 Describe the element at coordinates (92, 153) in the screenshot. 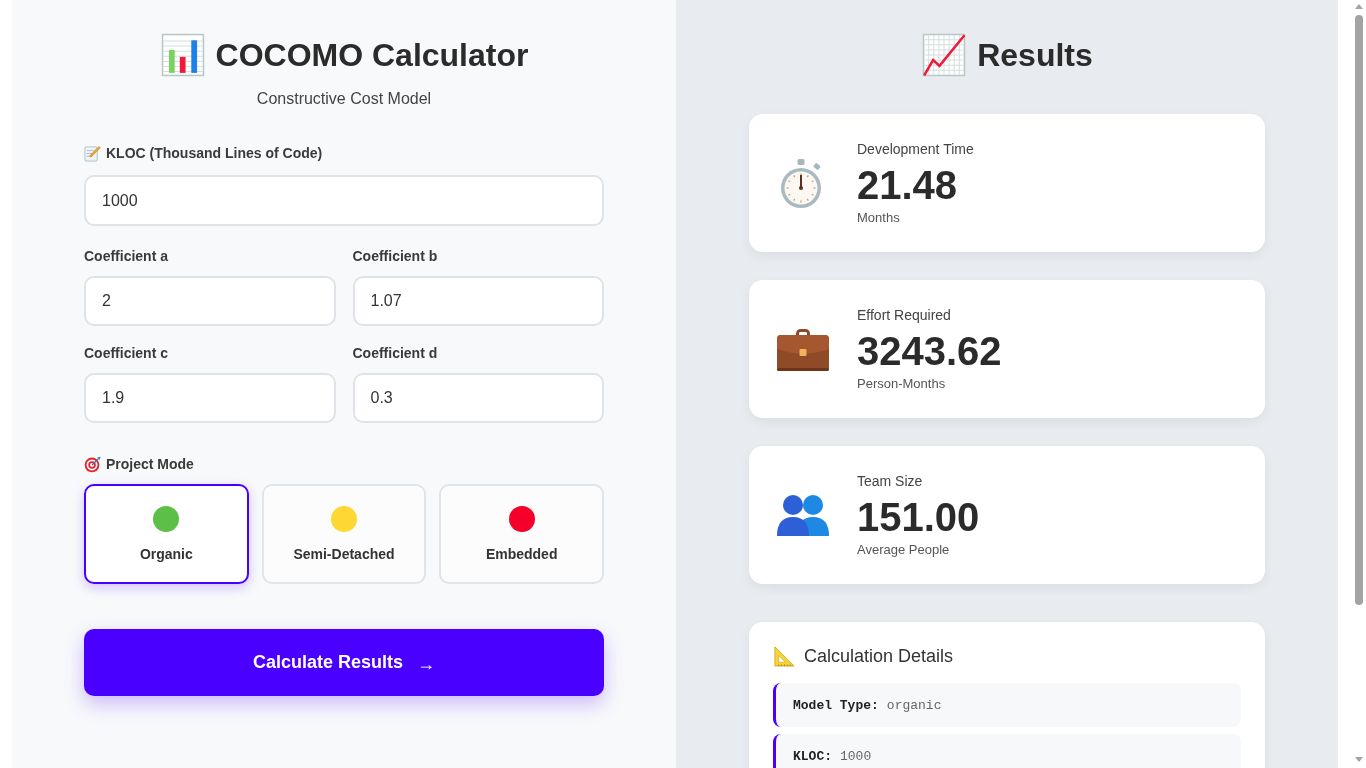

I see `memo-pencil-icon` at that location.